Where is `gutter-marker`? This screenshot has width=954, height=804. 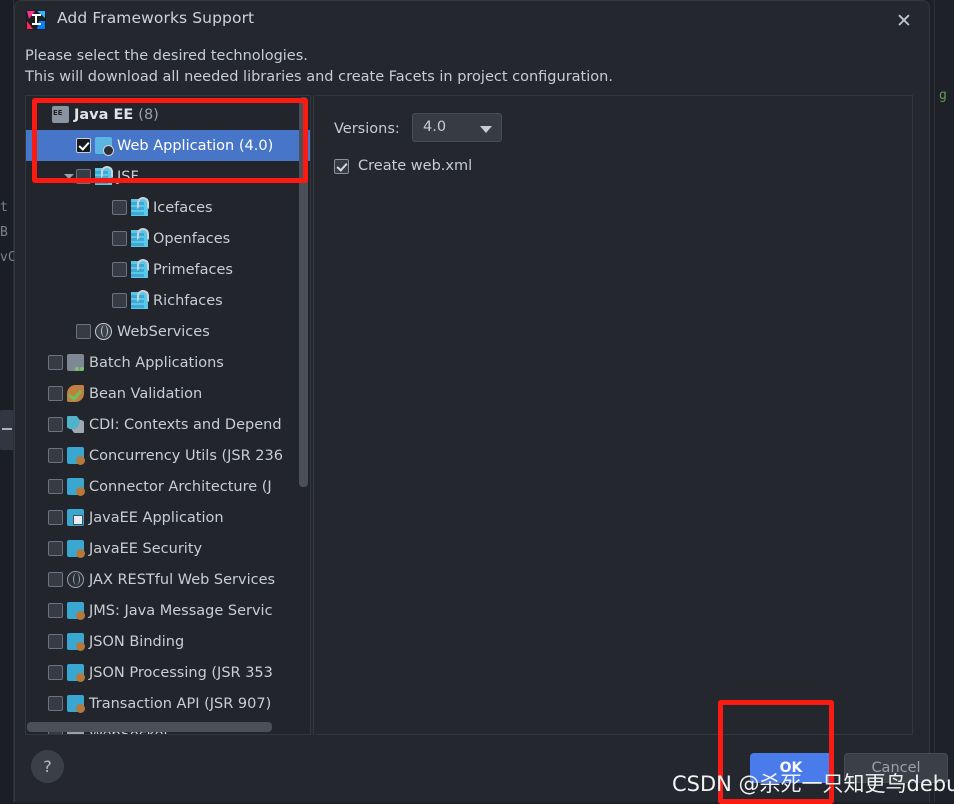 gutter-marker is located at coordinates (7, 430).